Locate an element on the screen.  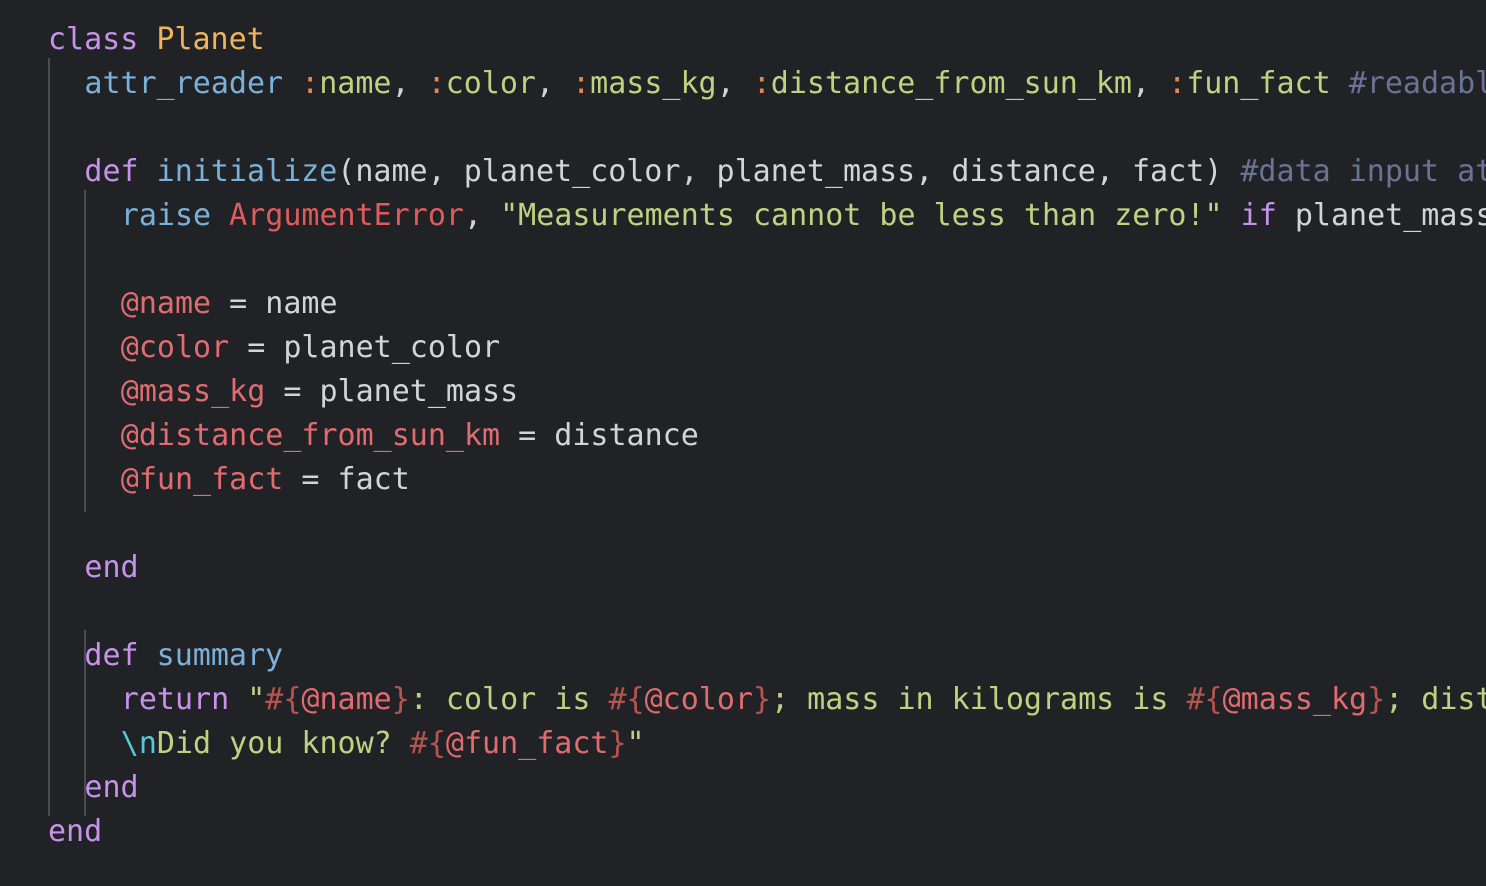
code-token: = fact is located at coordinates (346, 479).